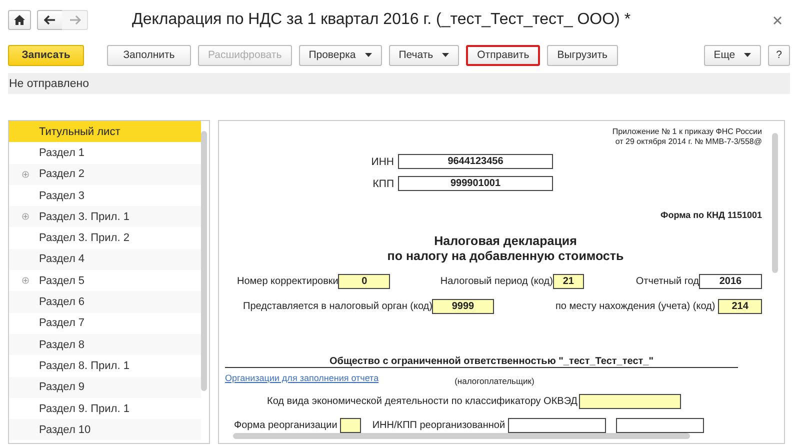 The height and width of the screenshot is (448, 798). Describe the element at coordinates (463, 306) in the screenshot. I see `input-field: 9999` at that location.